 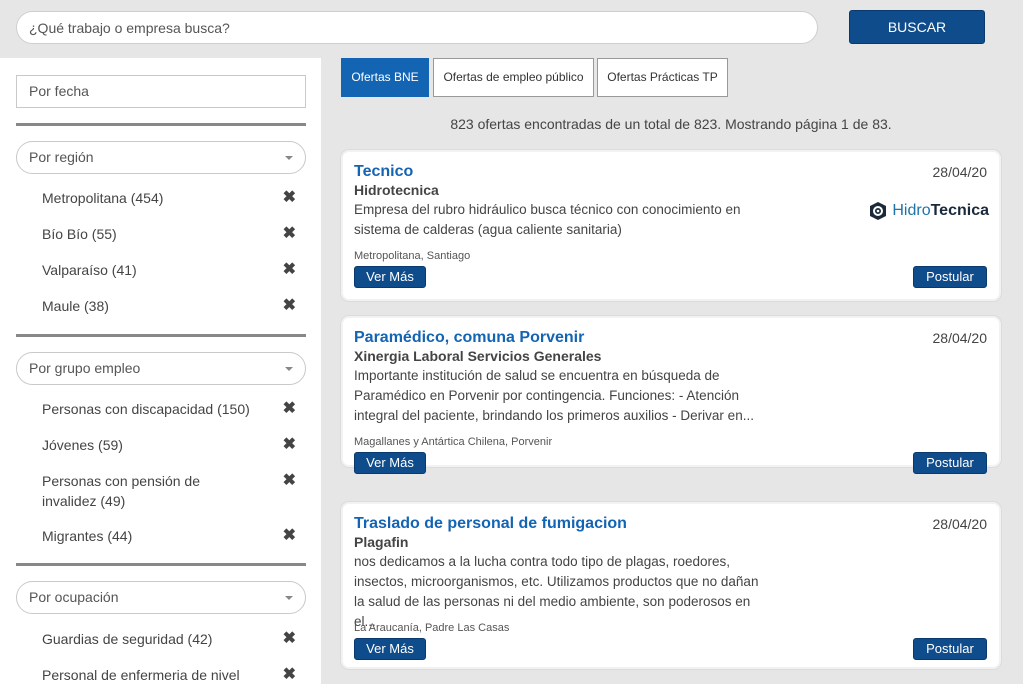 What do you see at coordinates (146, 409) in the screenshot?
I see `filter-item-label: Personas con discapacidad (150)` at bounding box center [146, 409].